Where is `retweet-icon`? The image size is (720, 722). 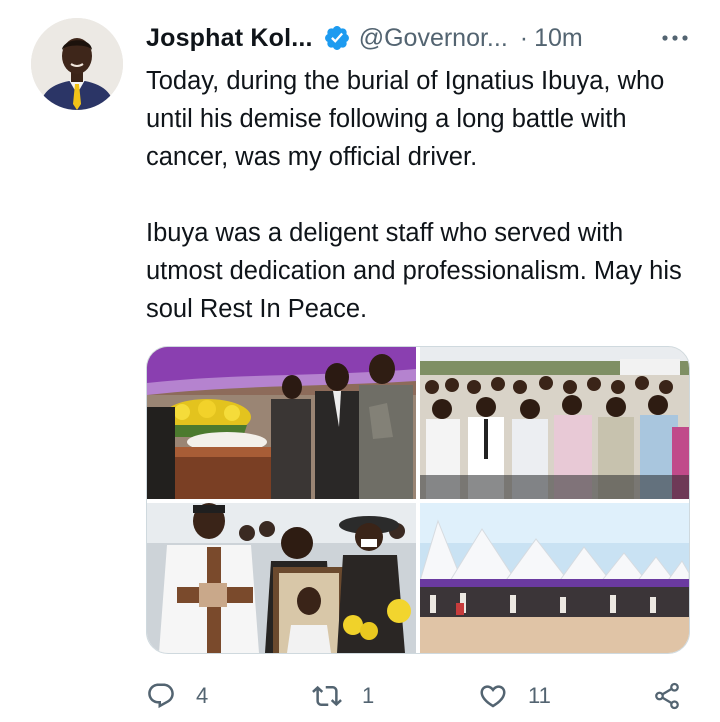 retweet-icon is located at coordinates (327, 696).